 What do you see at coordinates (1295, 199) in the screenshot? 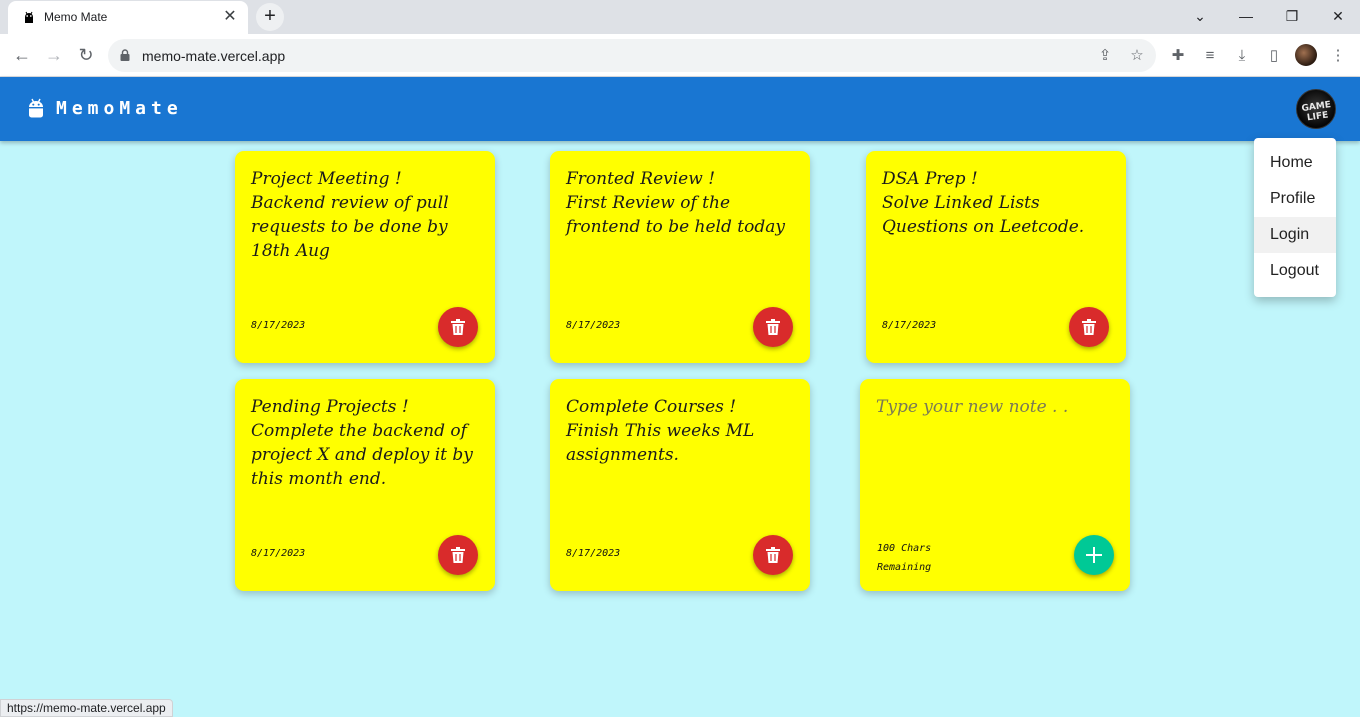
I see `menu-item-profile: Profile` at bounding box center [1295, 199].